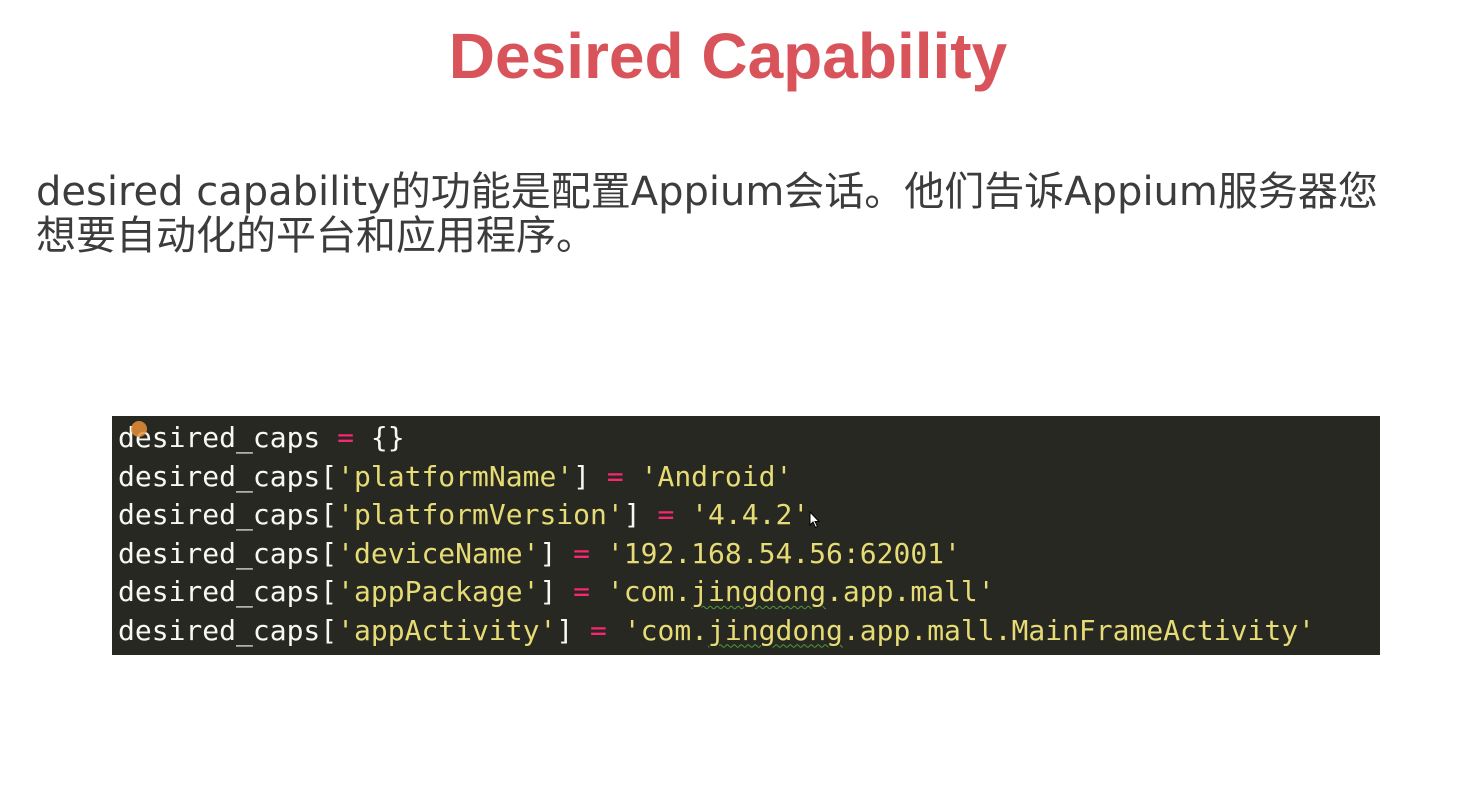  I want to click on code-line-2: desired_caps['platformName'] = 'Android', so click(455, 476).